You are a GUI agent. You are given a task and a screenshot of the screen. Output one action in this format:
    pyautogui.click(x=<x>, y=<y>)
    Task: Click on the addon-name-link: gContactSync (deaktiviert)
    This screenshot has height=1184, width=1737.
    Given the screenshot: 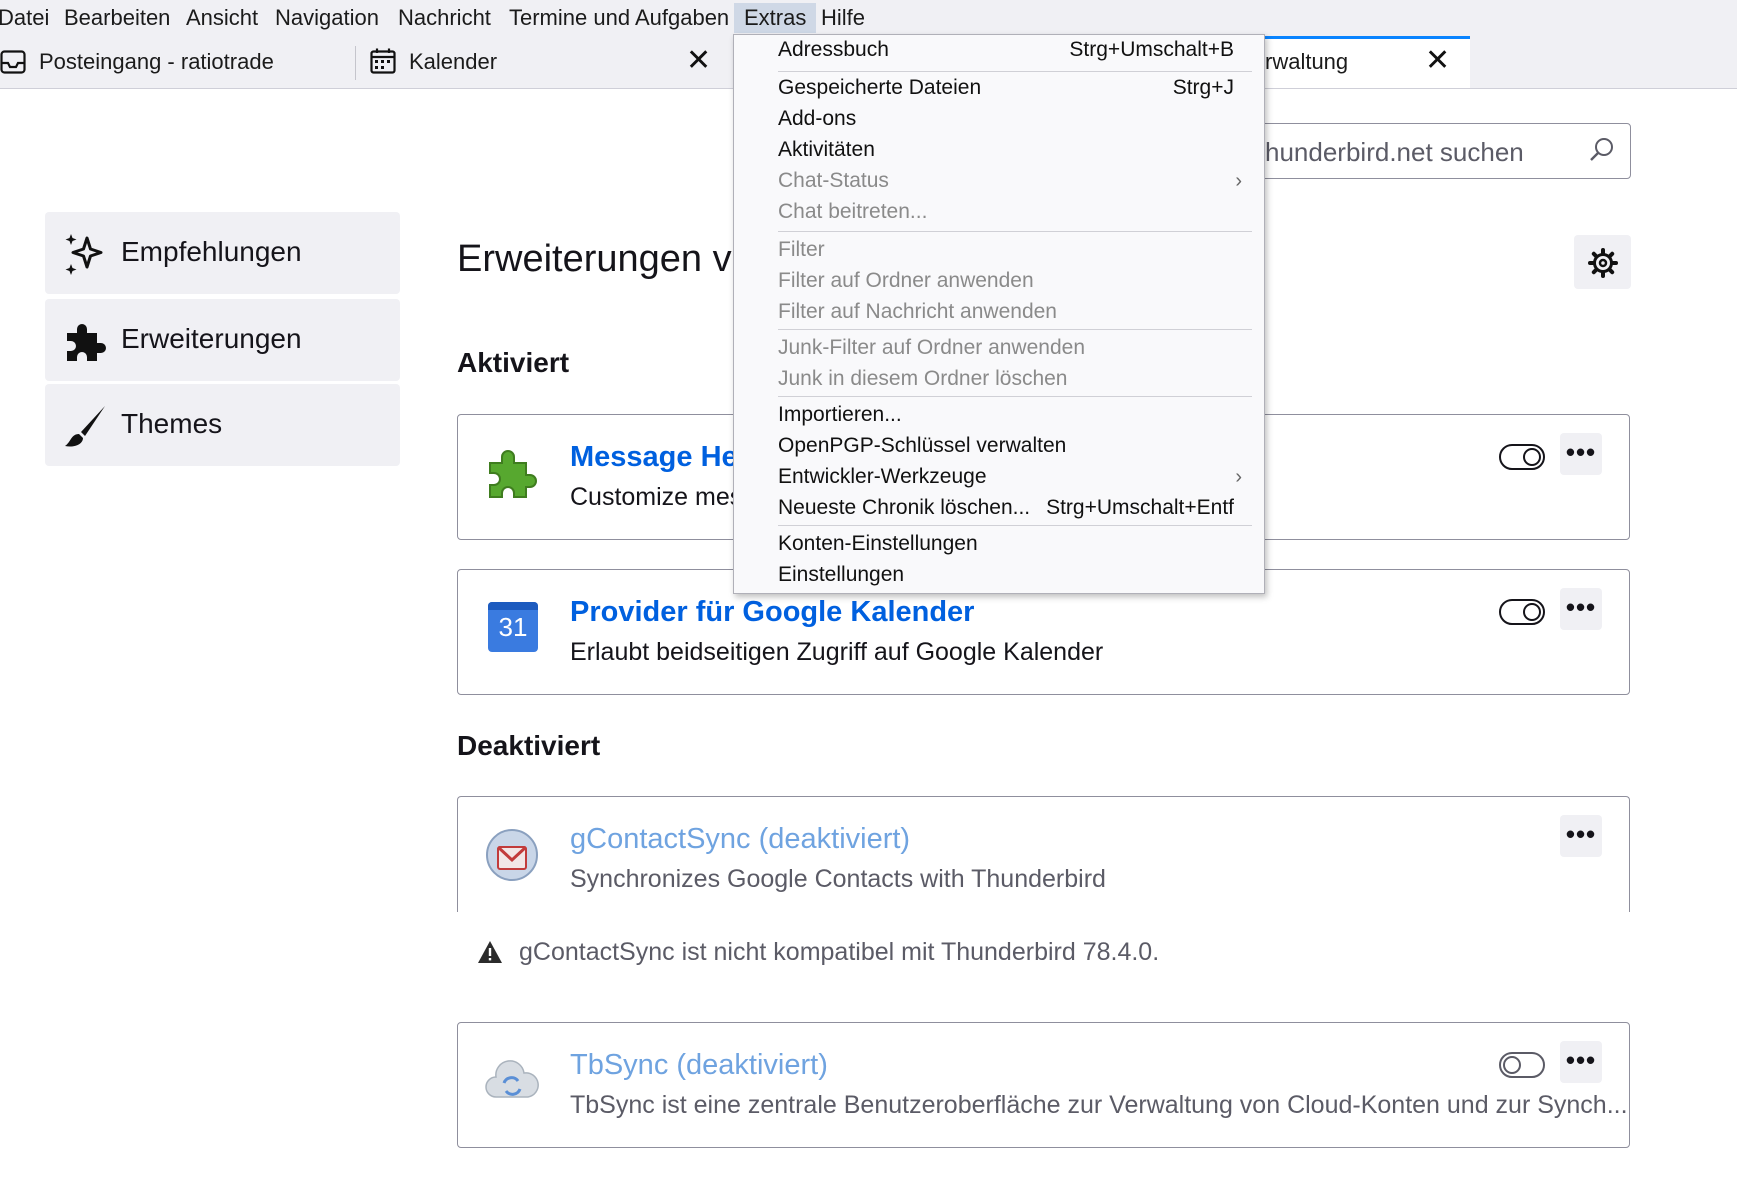 What is the action you would take?
    pyautogui.click(x=740, y=839)
    